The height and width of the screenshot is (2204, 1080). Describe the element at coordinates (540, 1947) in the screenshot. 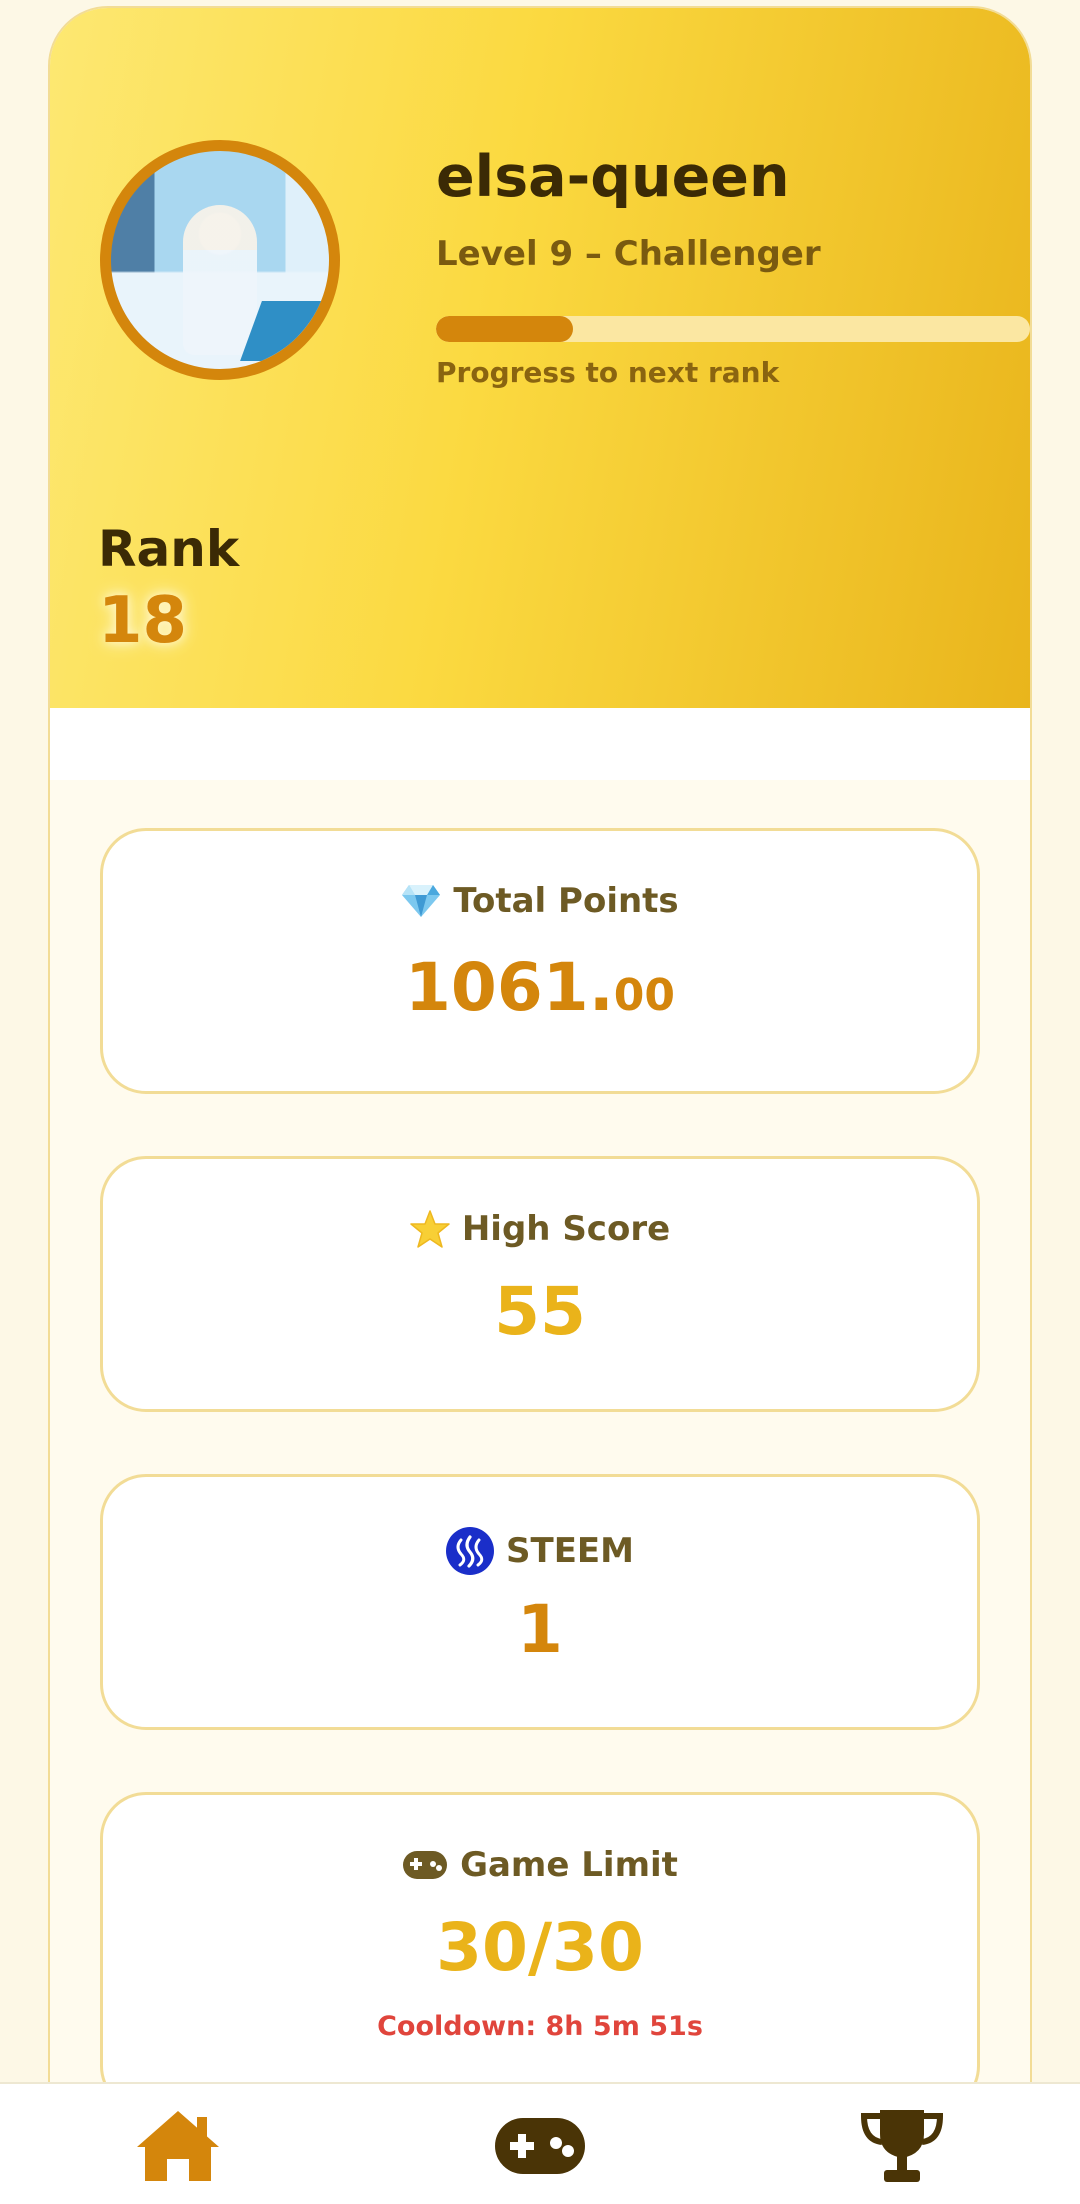

I see `game-limit-value: 30/30` at that location.